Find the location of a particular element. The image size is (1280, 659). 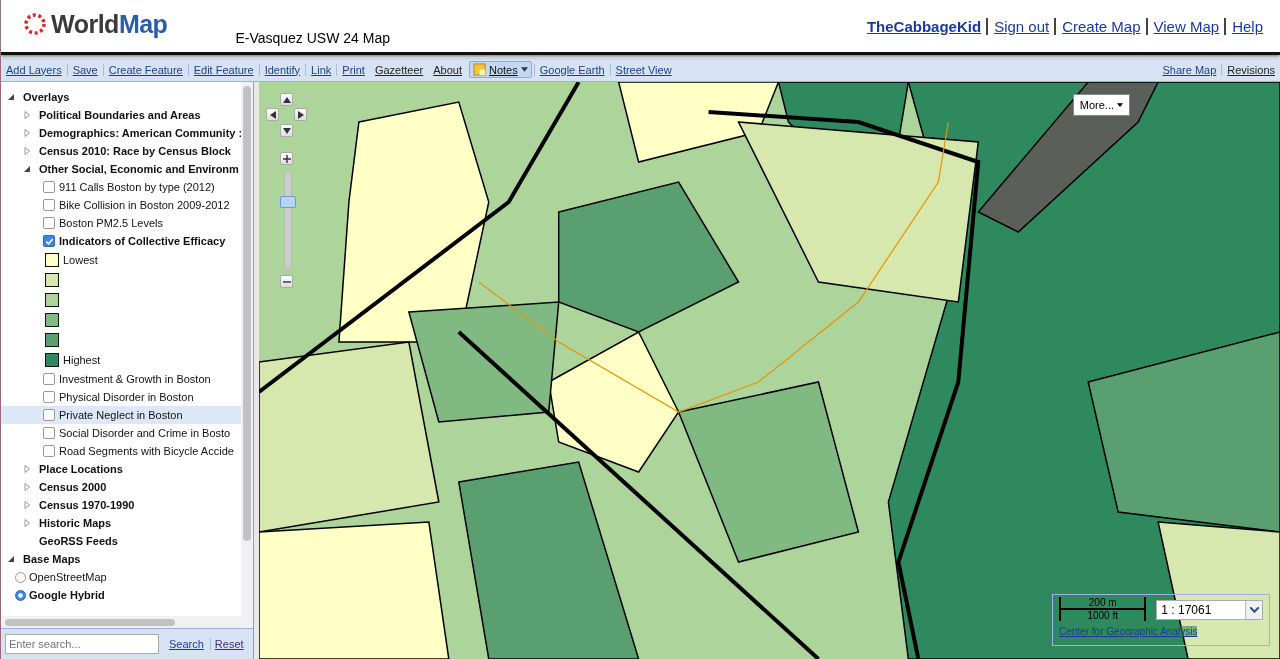

toolbar-link: Save is located at coordinates (84, 69).